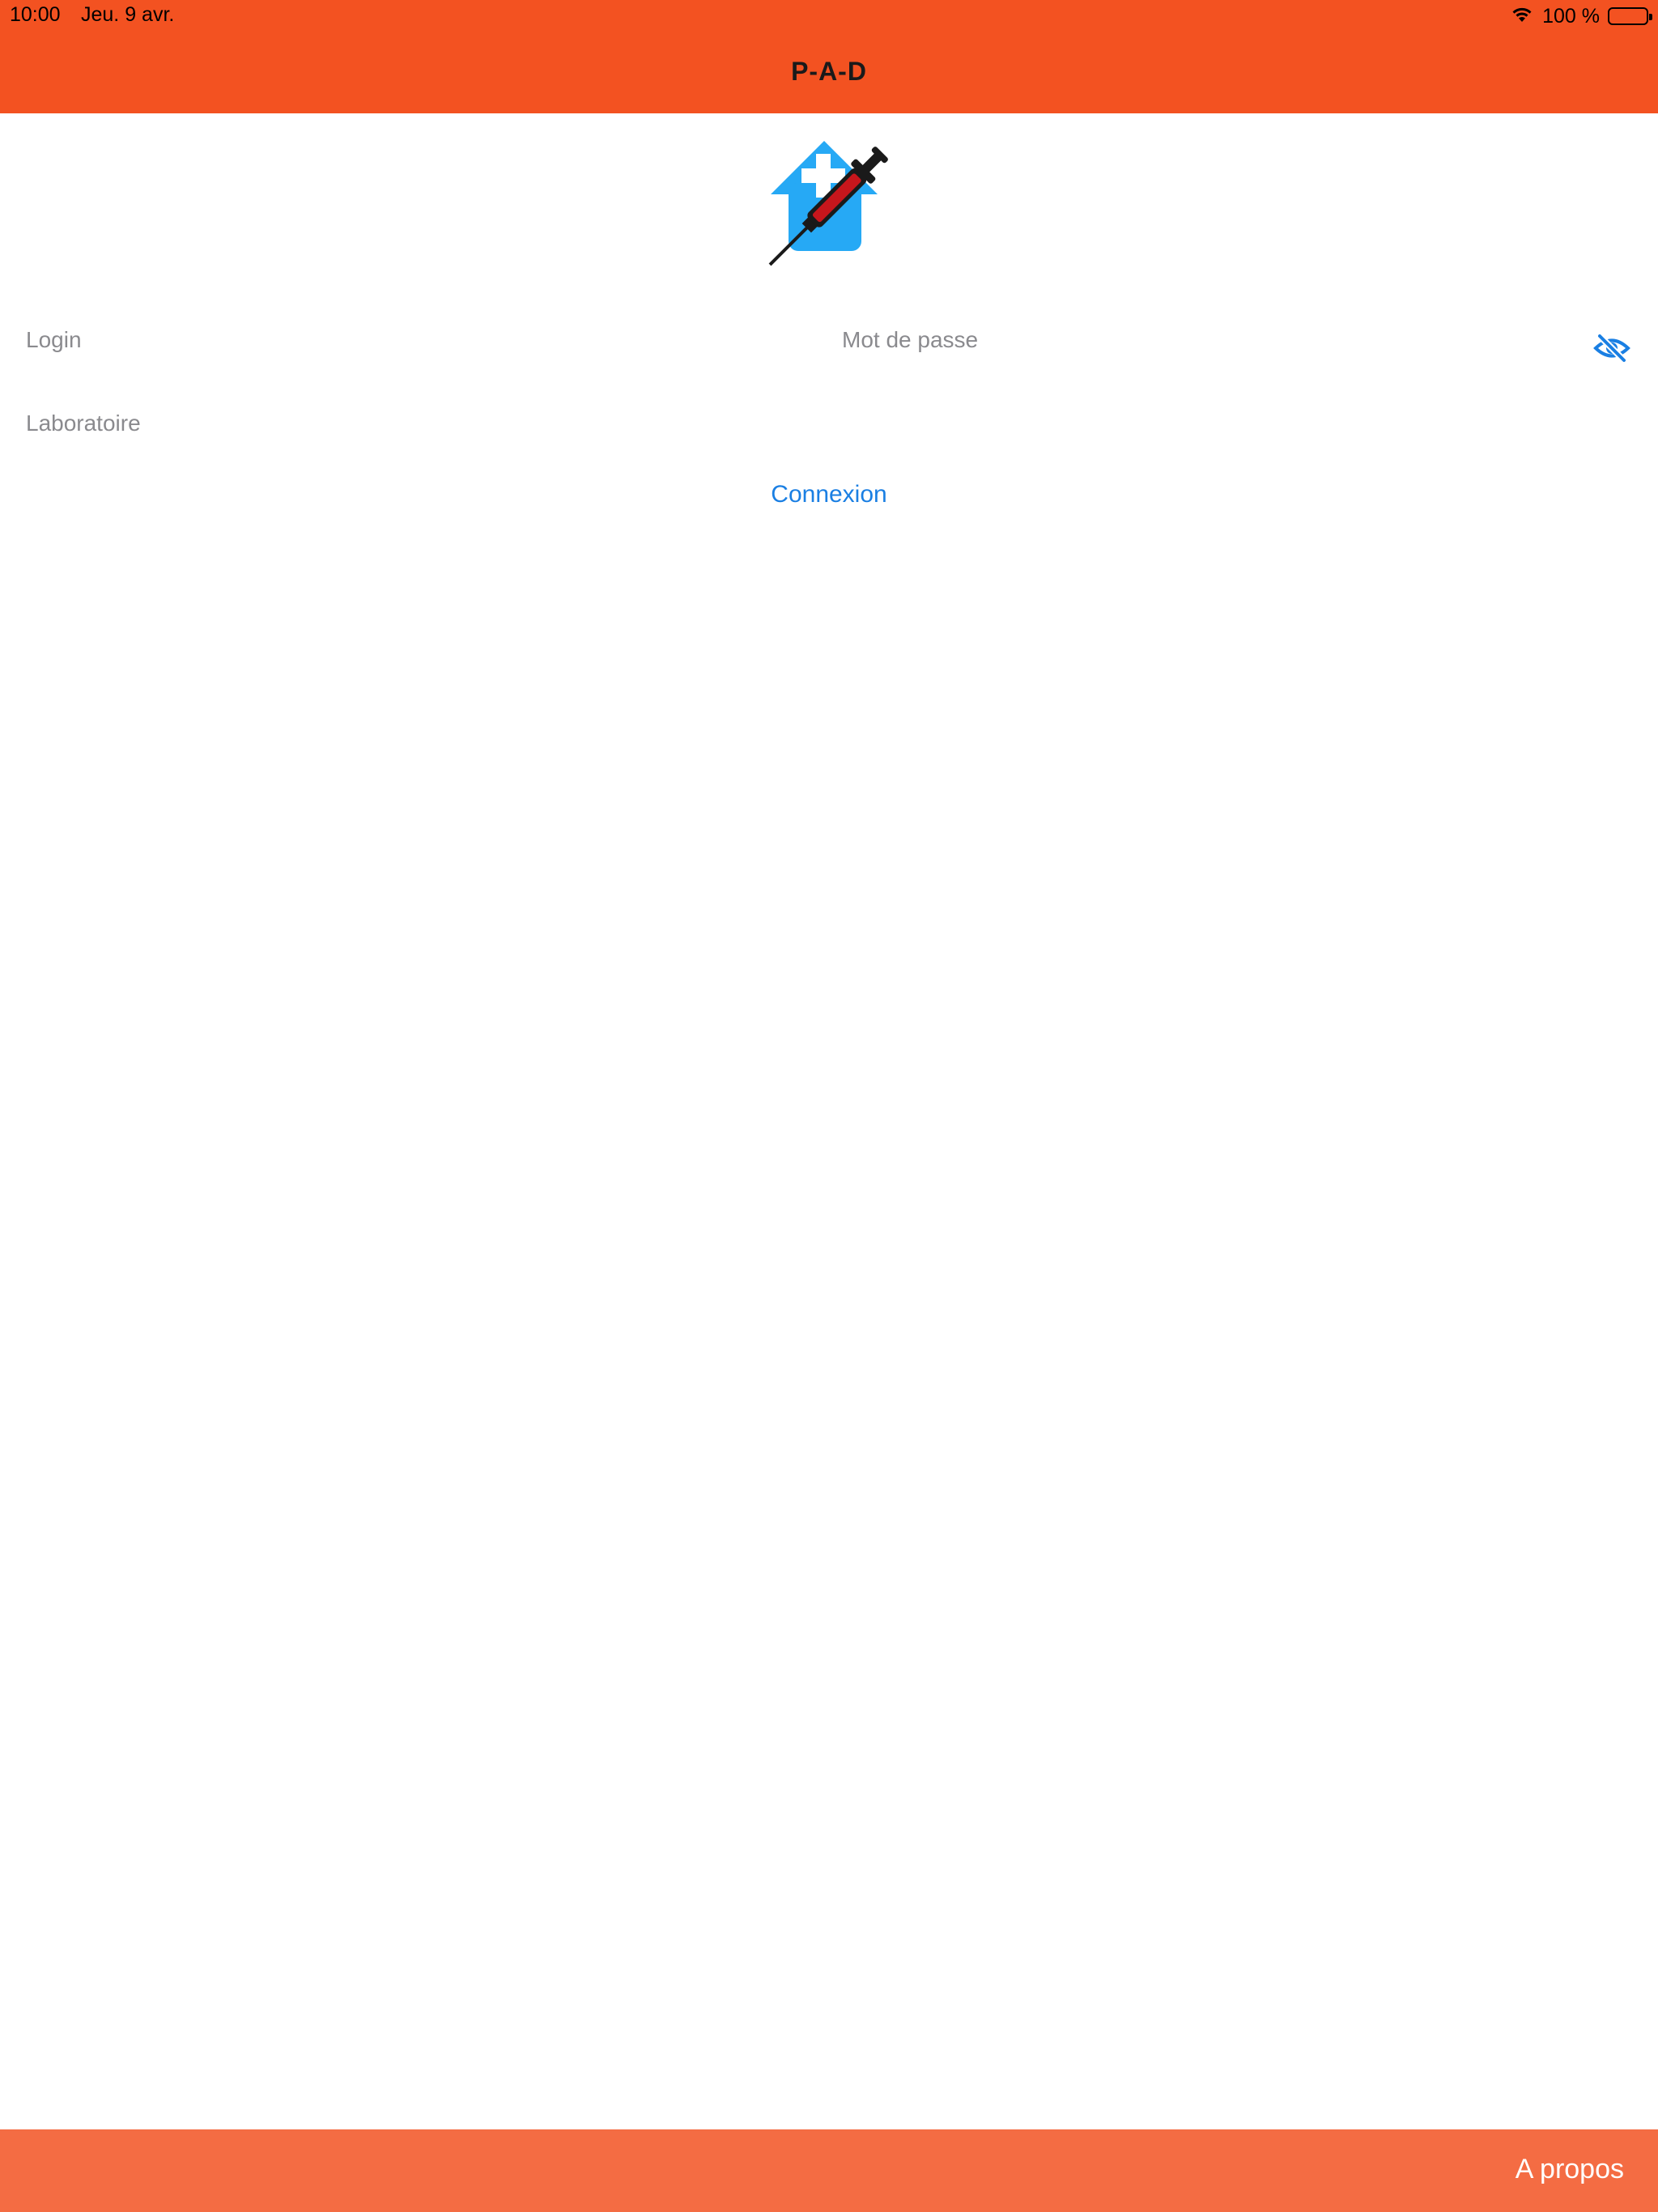 The width and height of the screenshot is (1658, 2212). Describe the element at coordinates (830, 204) in the screenshot. I see `app-logo` at that location.